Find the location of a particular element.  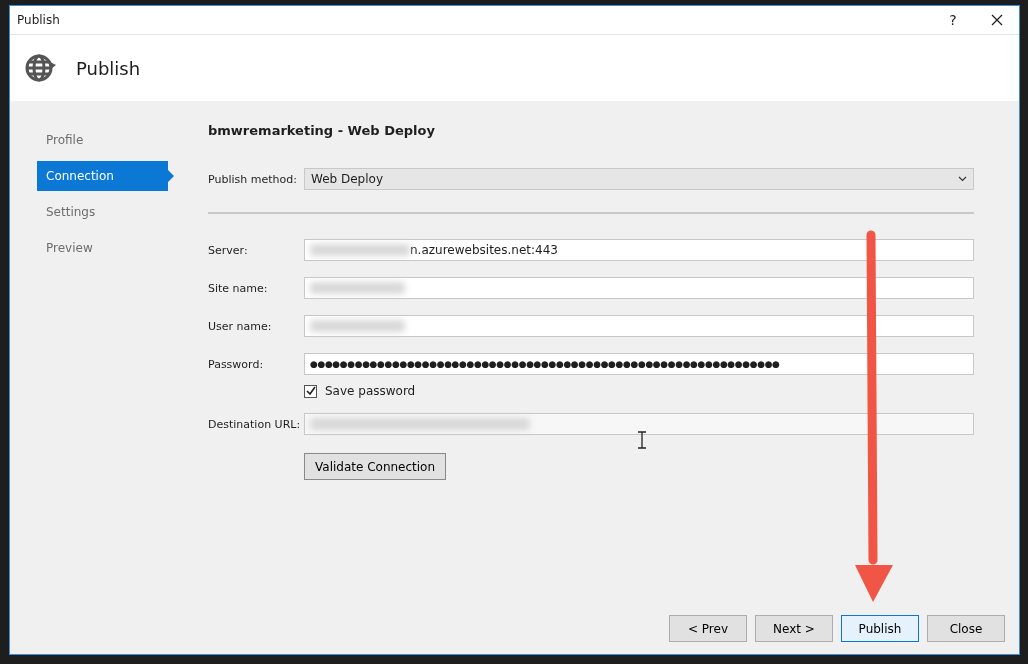

field-label: Publish method: is located at coordinates (253, 179).